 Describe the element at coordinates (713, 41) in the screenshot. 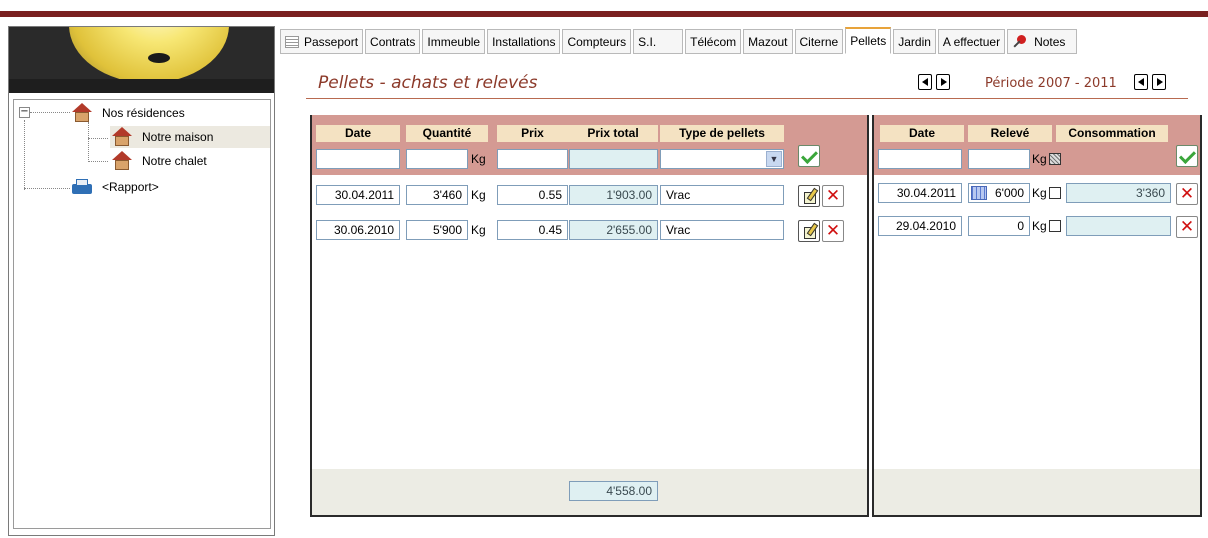

I see `tab-telecom: Télécom` at that location.